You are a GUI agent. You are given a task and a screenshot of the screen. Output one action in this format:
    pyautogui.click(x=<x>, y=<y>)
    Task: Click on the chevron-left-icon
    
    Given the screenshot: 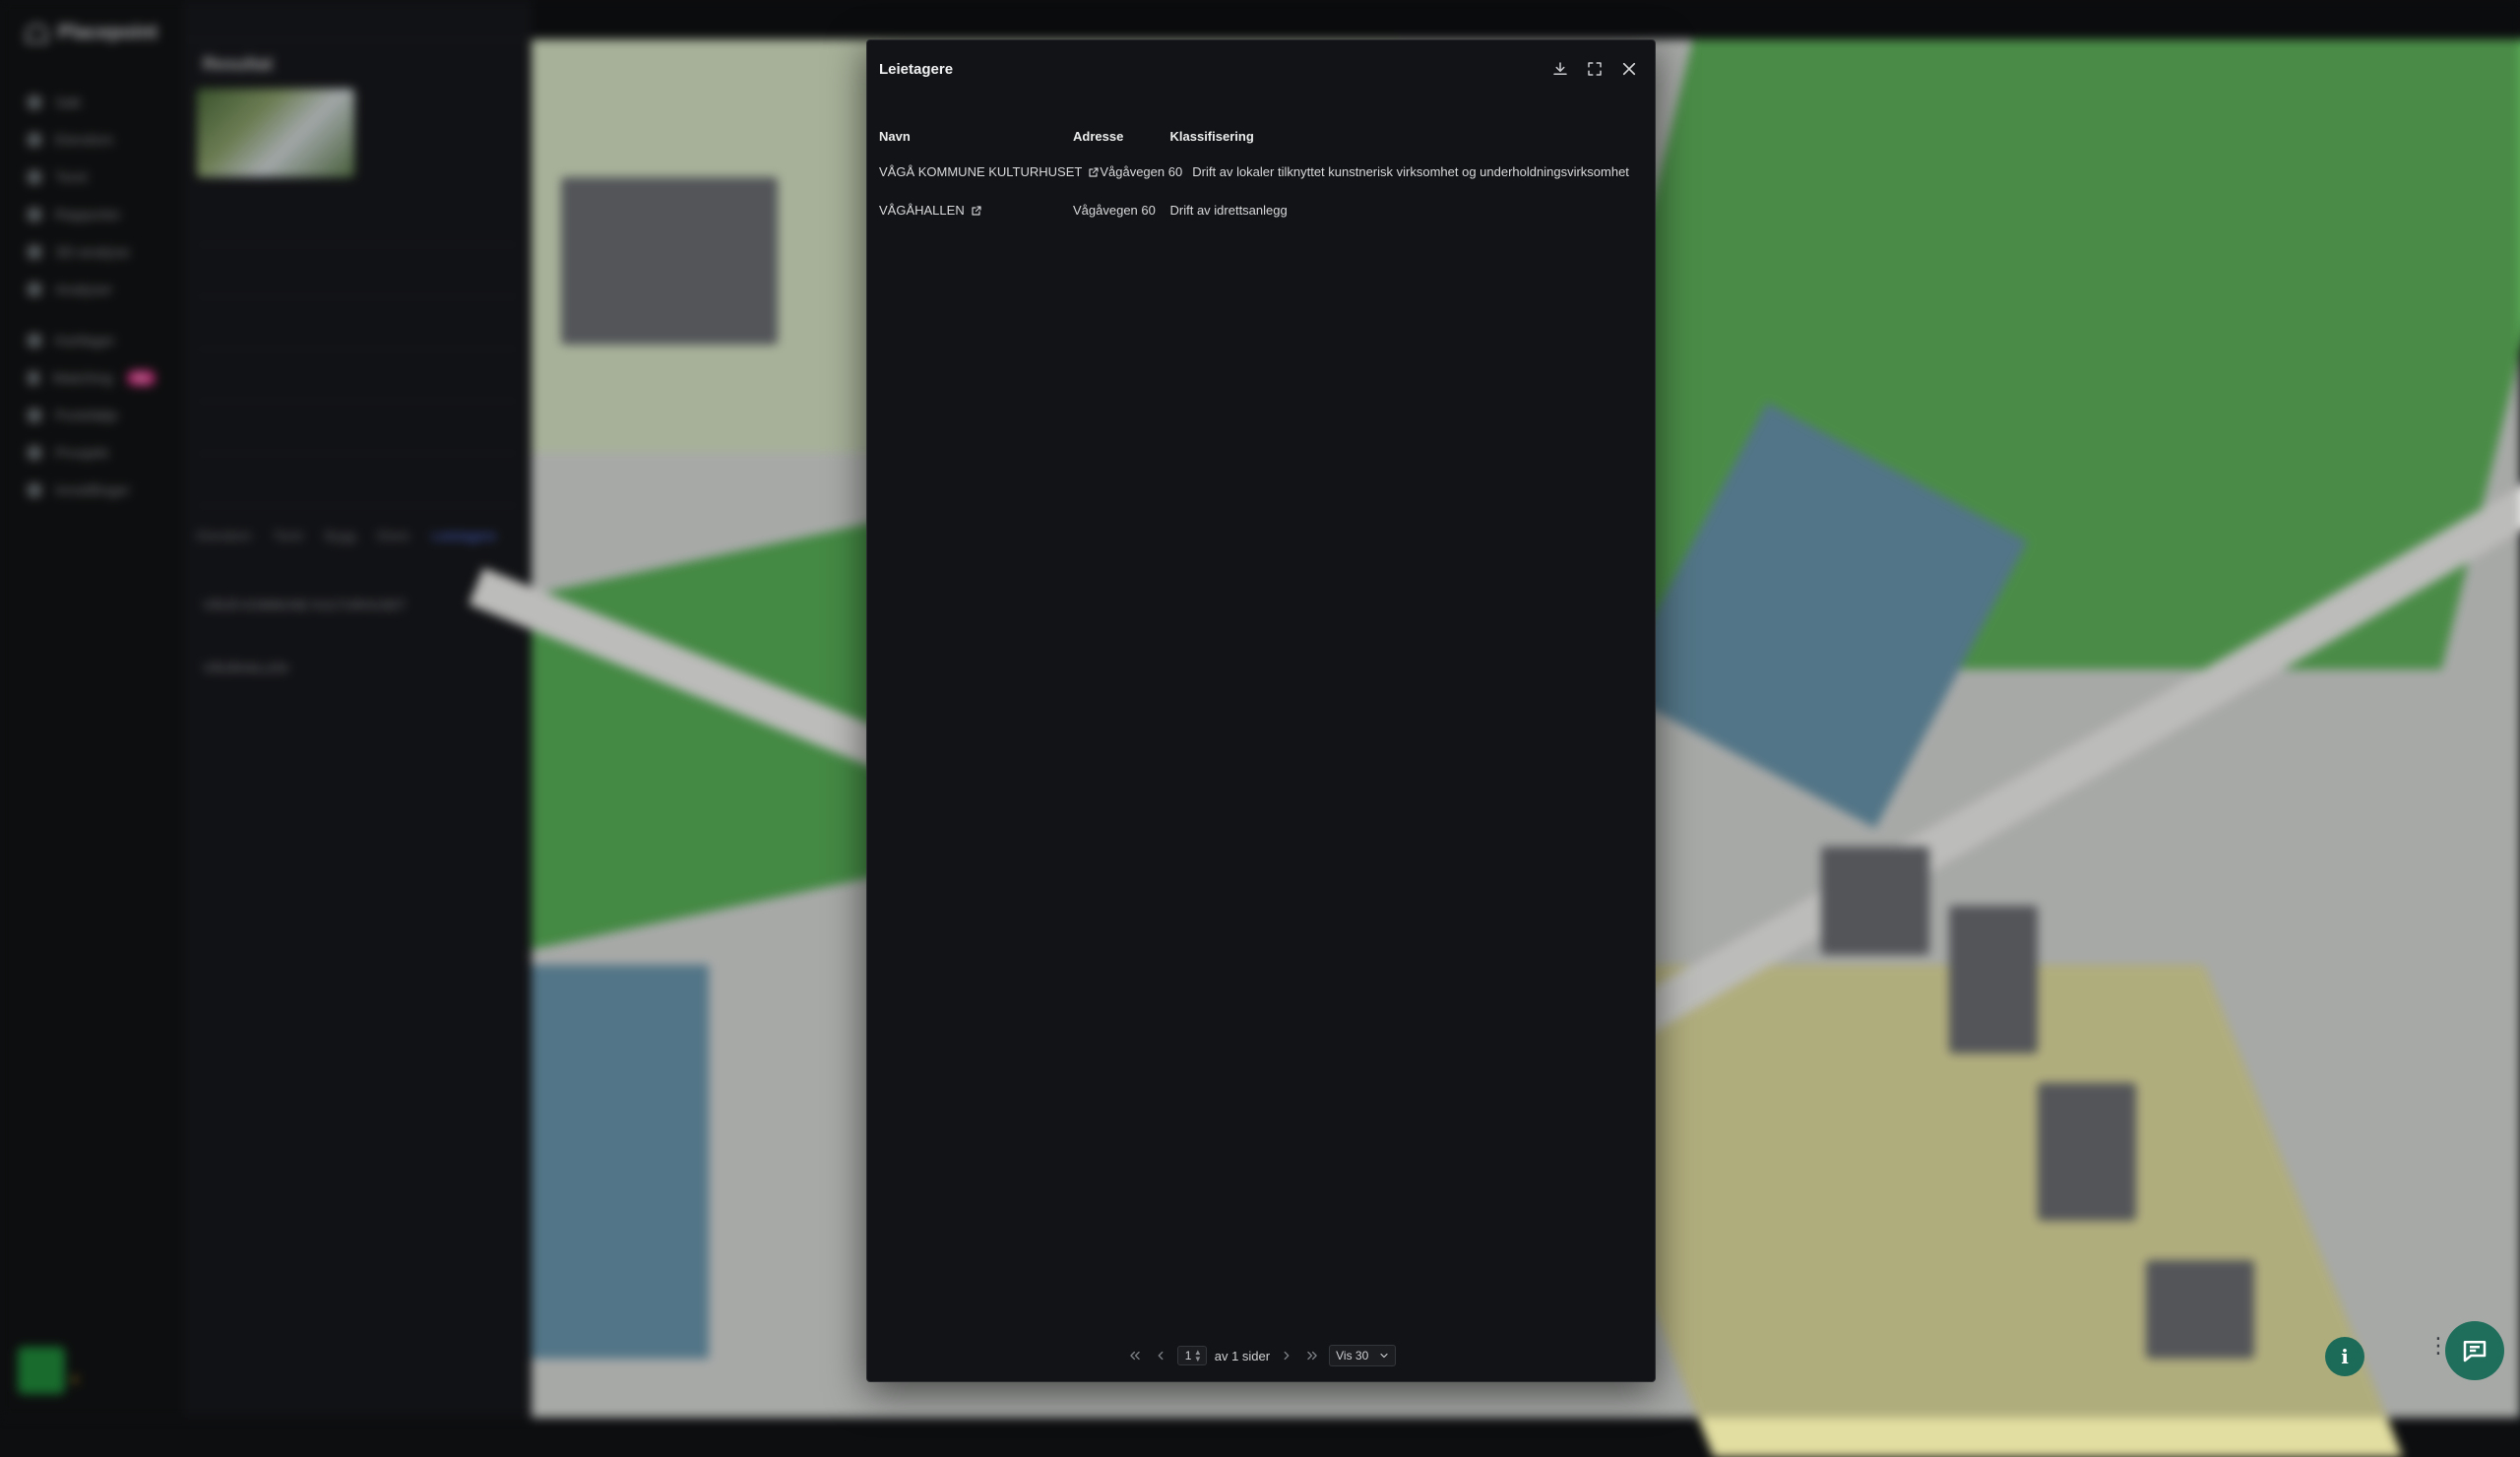 What is the action you would take?
    pyautogui.click(x=1161, y=1356)
    